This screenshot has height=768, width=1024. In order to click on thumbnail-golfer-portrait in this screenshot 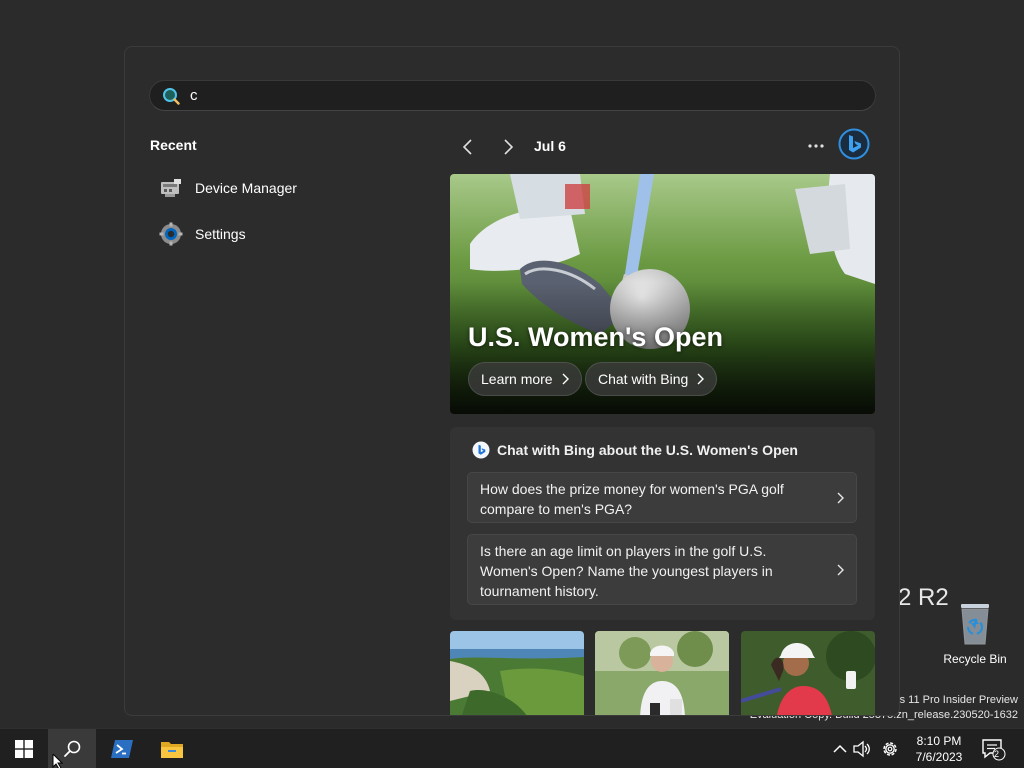, I will do `click(662, 673)`.